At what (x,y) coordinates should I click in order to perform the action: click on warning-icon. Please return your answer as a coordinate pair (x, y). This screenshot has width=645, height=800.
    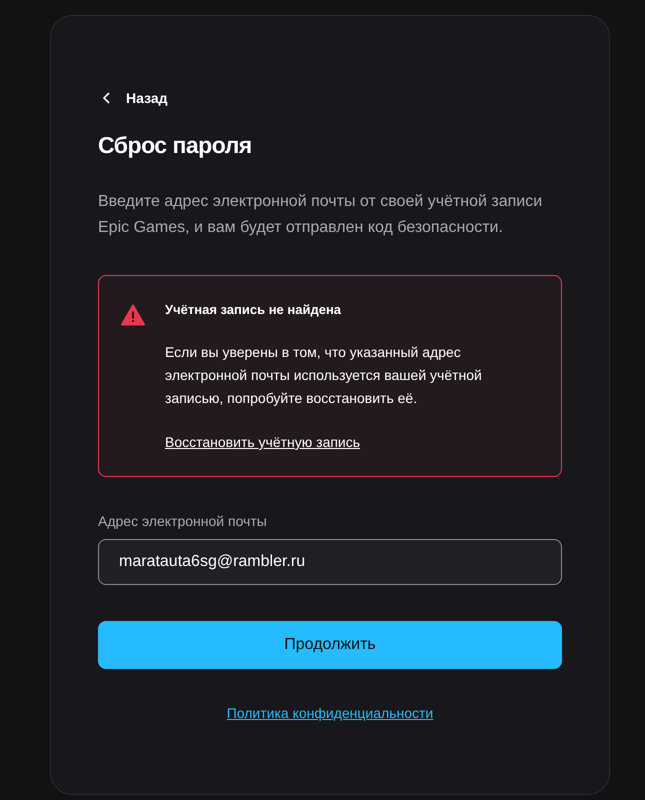
    Looking at the image, I should click on (133, 315).